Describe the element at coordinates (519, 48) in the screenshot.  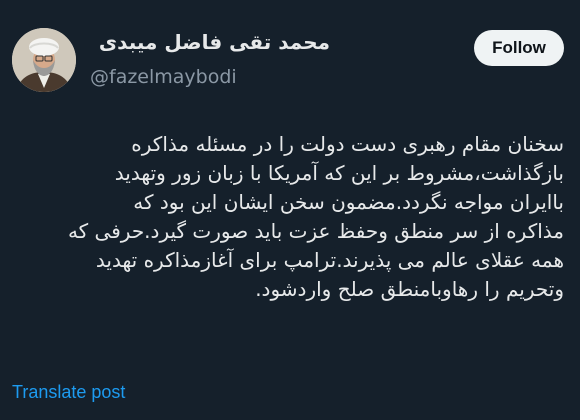
I see `follow-button: Follow` at that location.